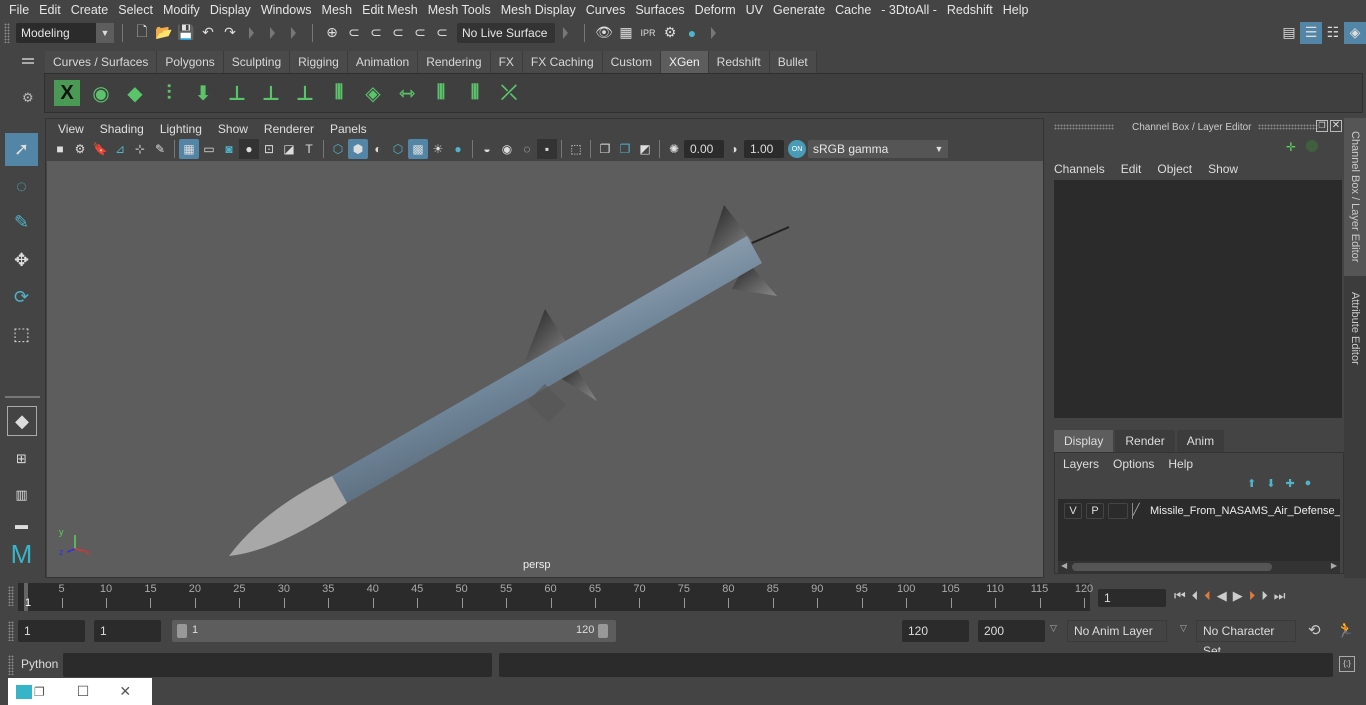 The height and width of the screenshot is (705, 1366). Describe the element at coordinates (120, 149) in the screenshot. I see `image-plane-icon: ⊿` at that location.